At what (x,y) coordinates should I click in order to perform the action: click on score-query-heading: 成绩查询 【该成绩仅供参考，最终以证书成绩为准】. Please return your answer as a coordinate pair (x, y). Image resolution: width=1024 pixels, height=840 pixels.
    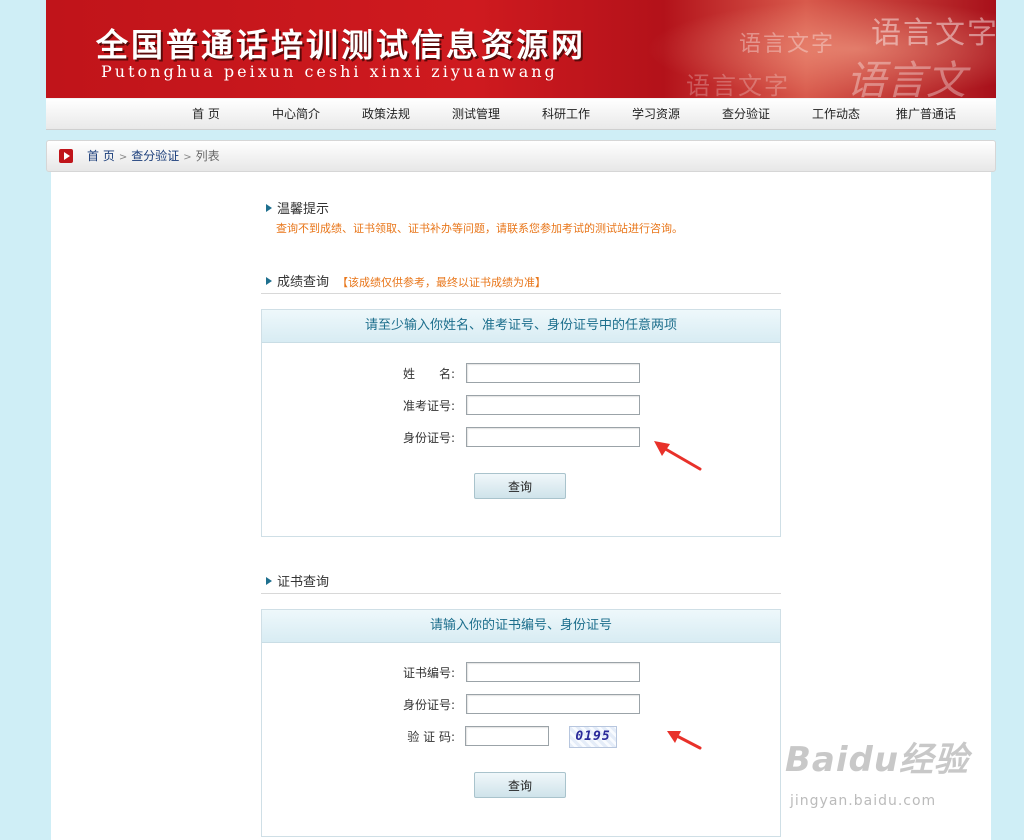
    Looking at the image, I should click on (406, 280).